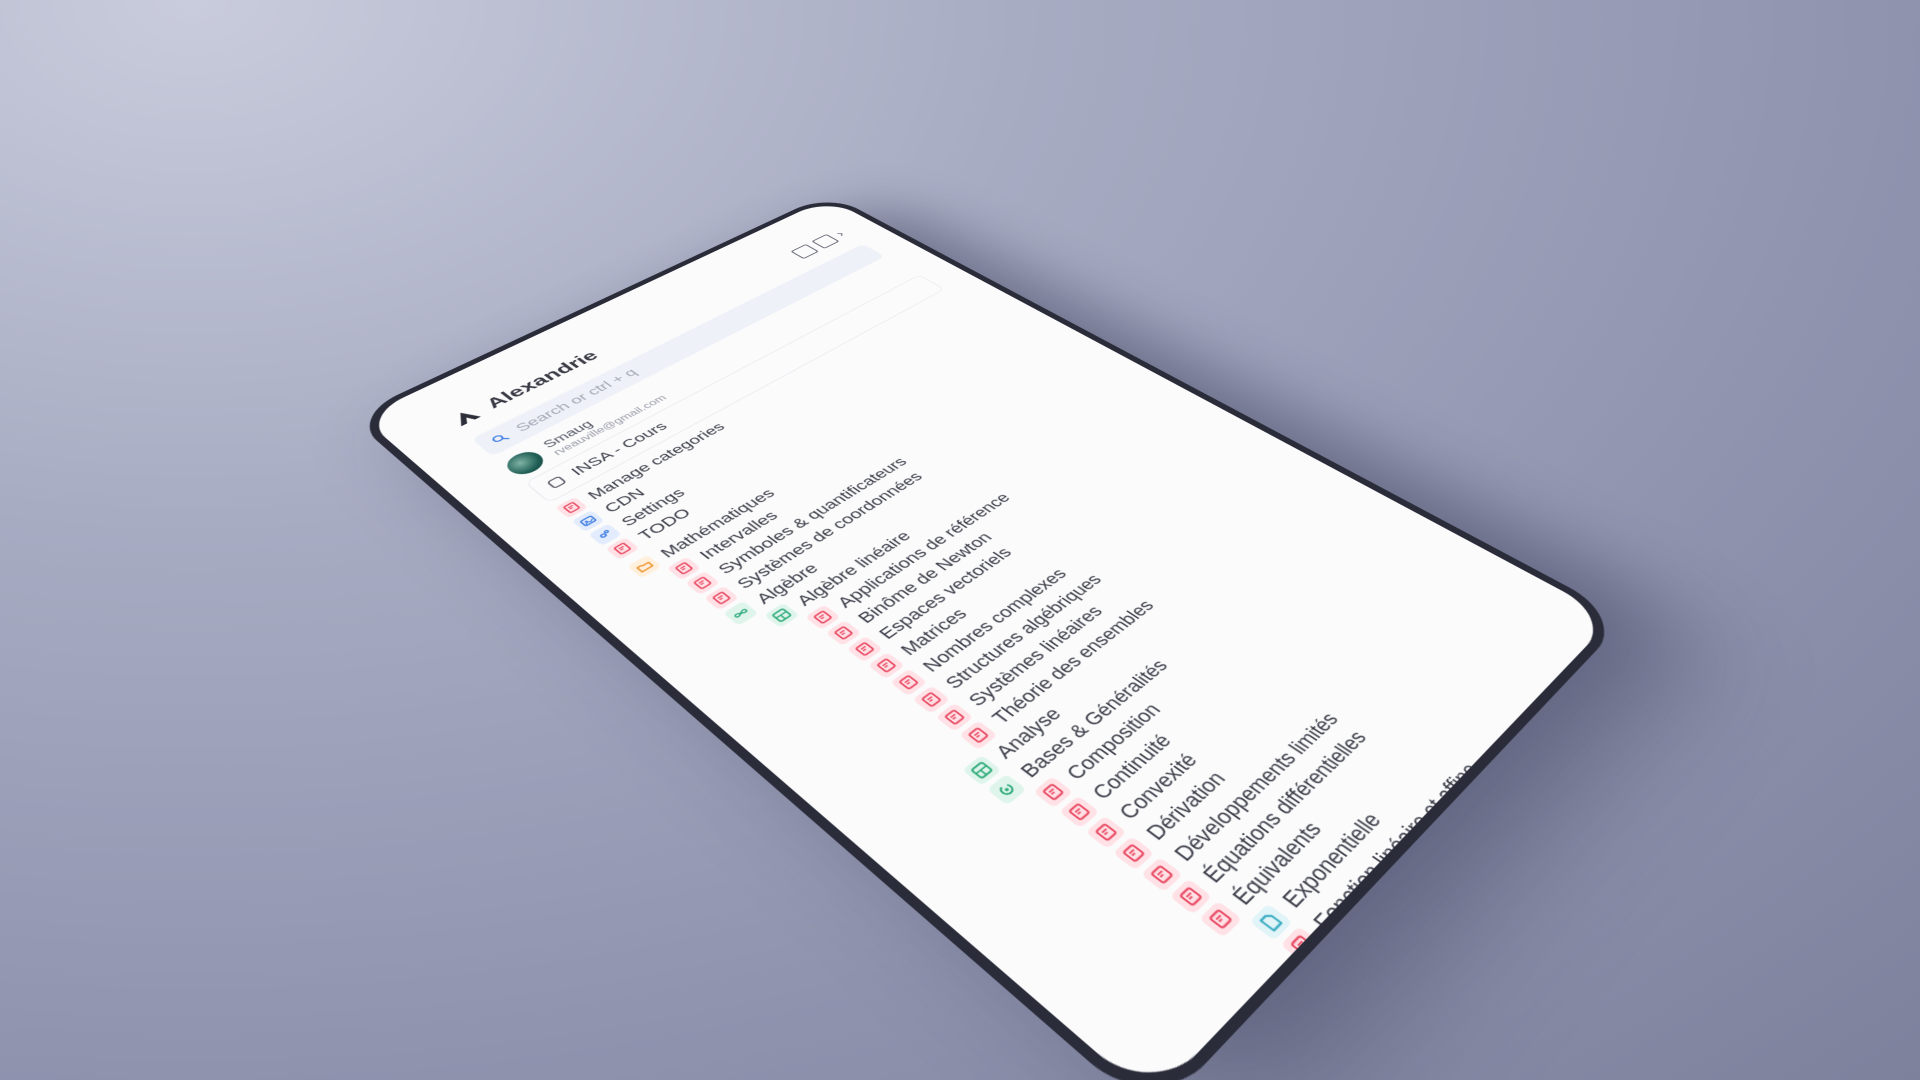  What do you see at coordinates (1418, 936) in the screenshot?
I see `tree-item-label: Intégration` at bounding box center [1418, 936].